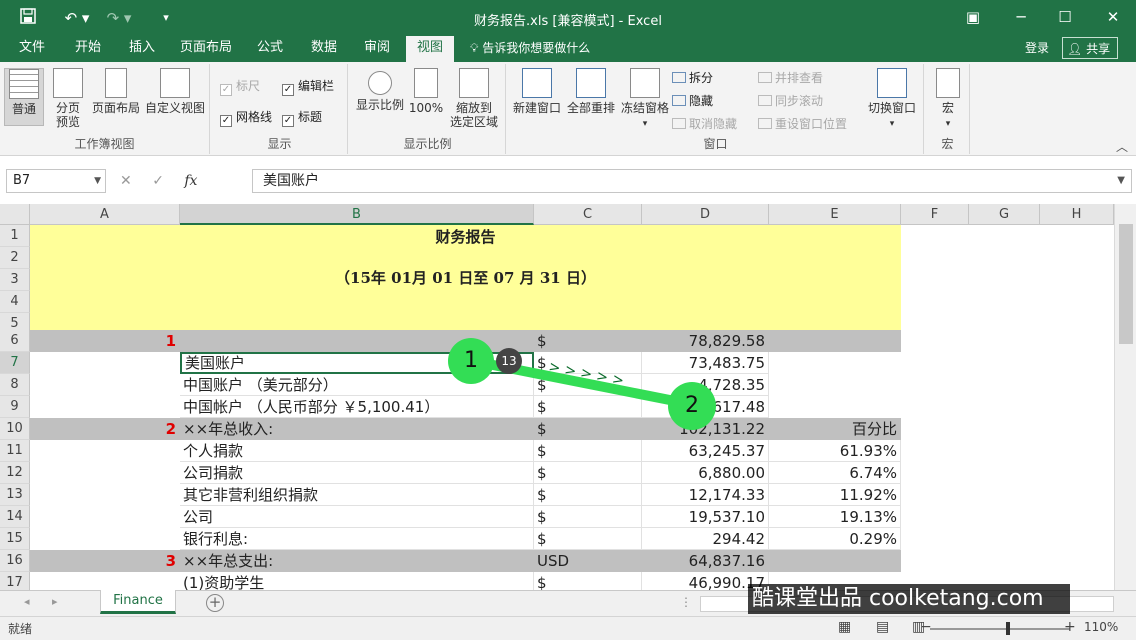 This screenshot has height=640, width=1136. Describe the element at coordinates (926, 627) in the screenshot. I see `zoom-out-icon: −` at that location.